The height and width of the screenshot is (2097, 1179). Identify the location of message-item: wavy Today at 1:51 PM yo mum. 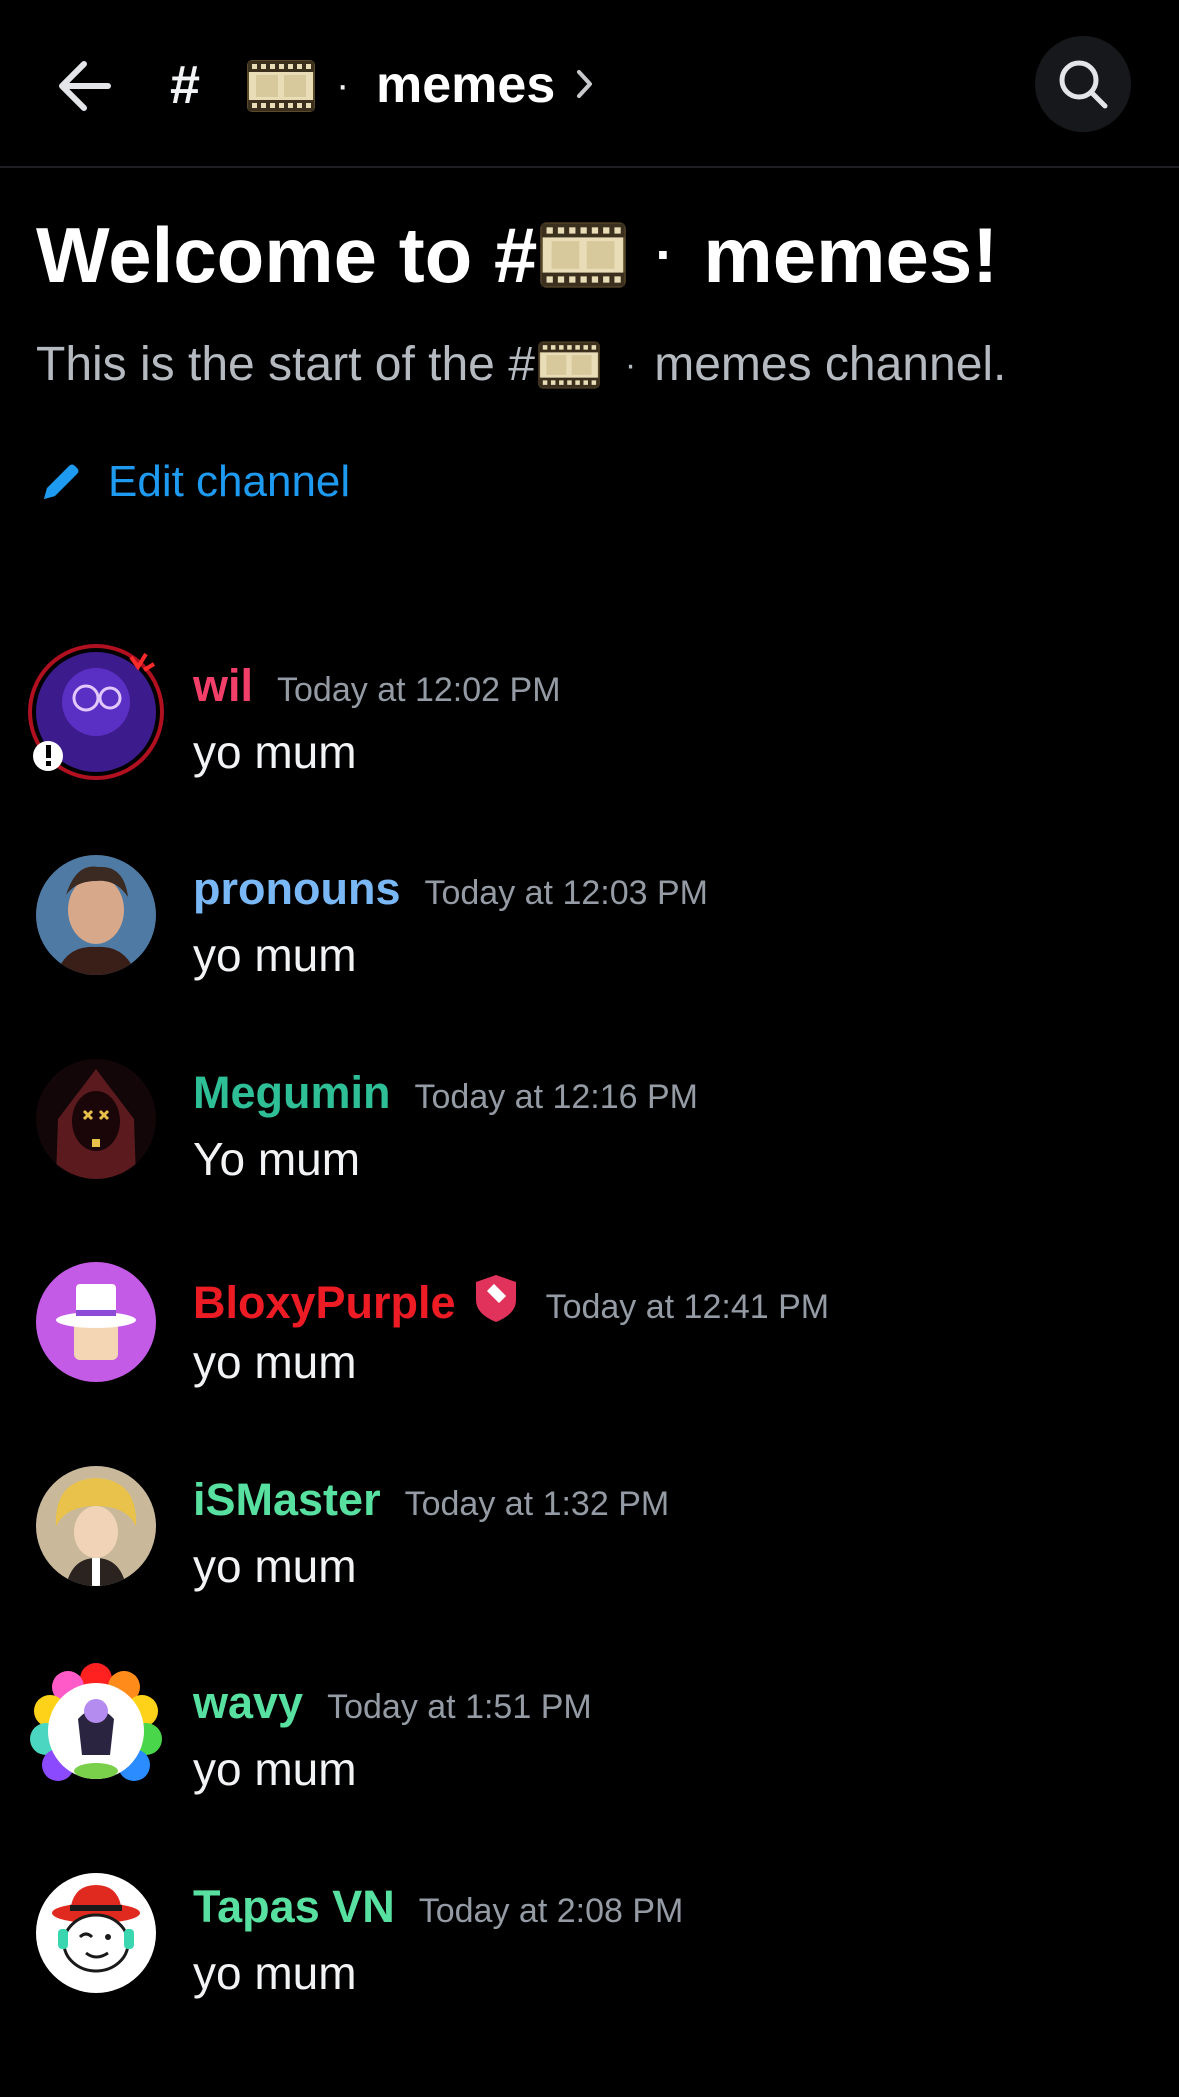
(589, 1751).